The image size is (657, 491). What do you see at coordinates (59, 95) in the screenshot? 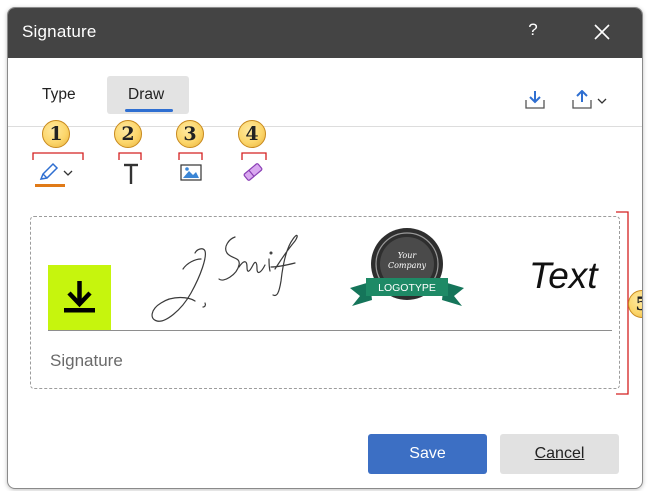
I see `tab-type: Type` at bounding box center [59, 95].